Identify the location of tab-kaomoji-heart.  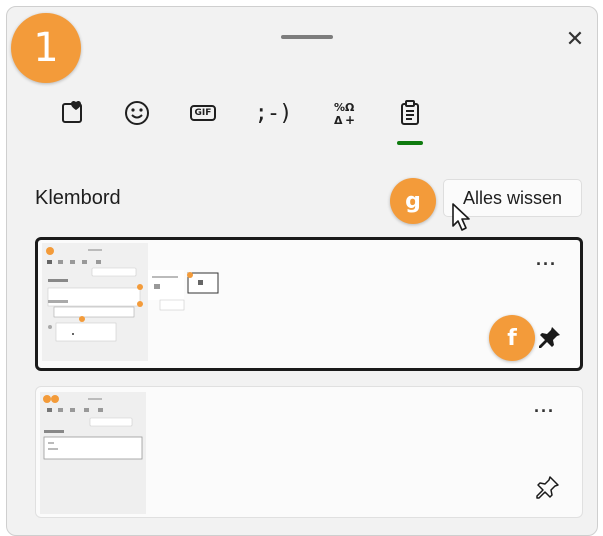
(74, 113).